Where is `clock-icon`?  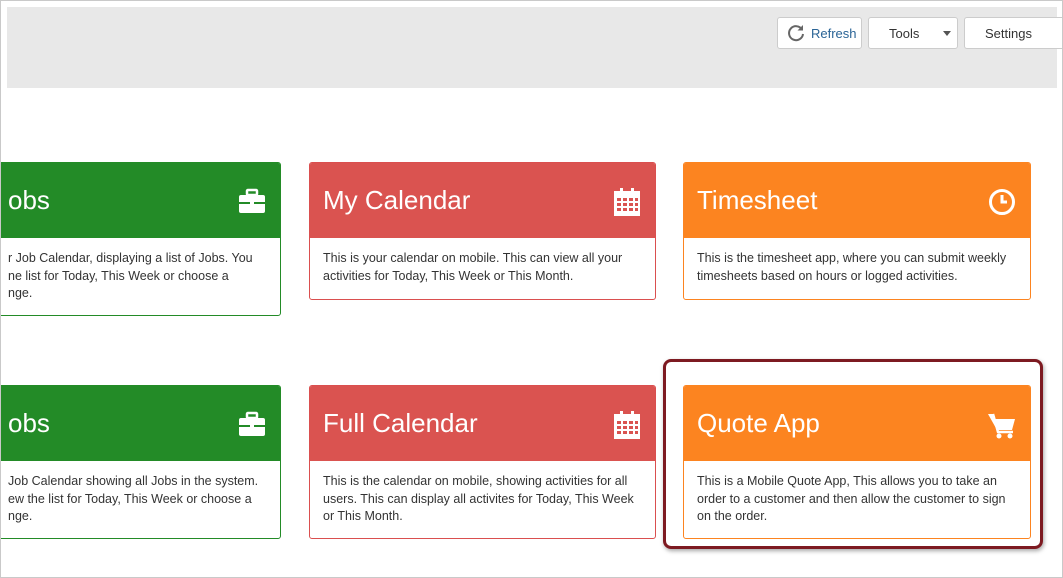
clock-icon is located at coordinates (1002, 202).